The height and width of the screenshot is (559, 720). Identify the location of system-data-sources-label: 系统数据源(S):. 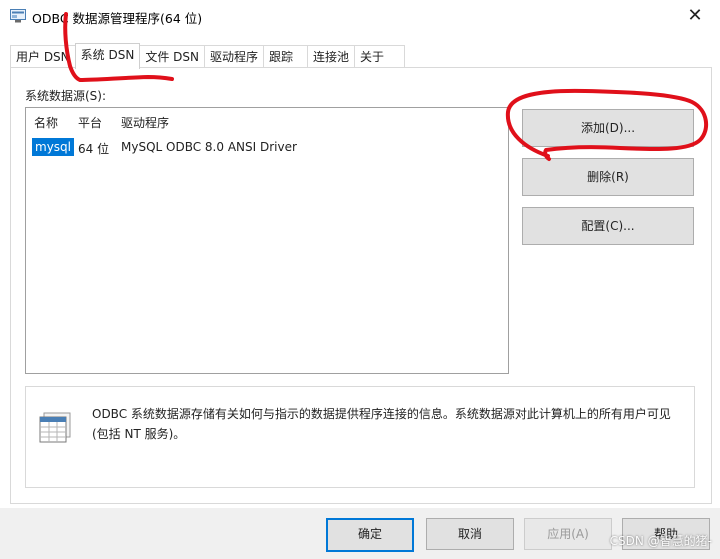
(66, 96).